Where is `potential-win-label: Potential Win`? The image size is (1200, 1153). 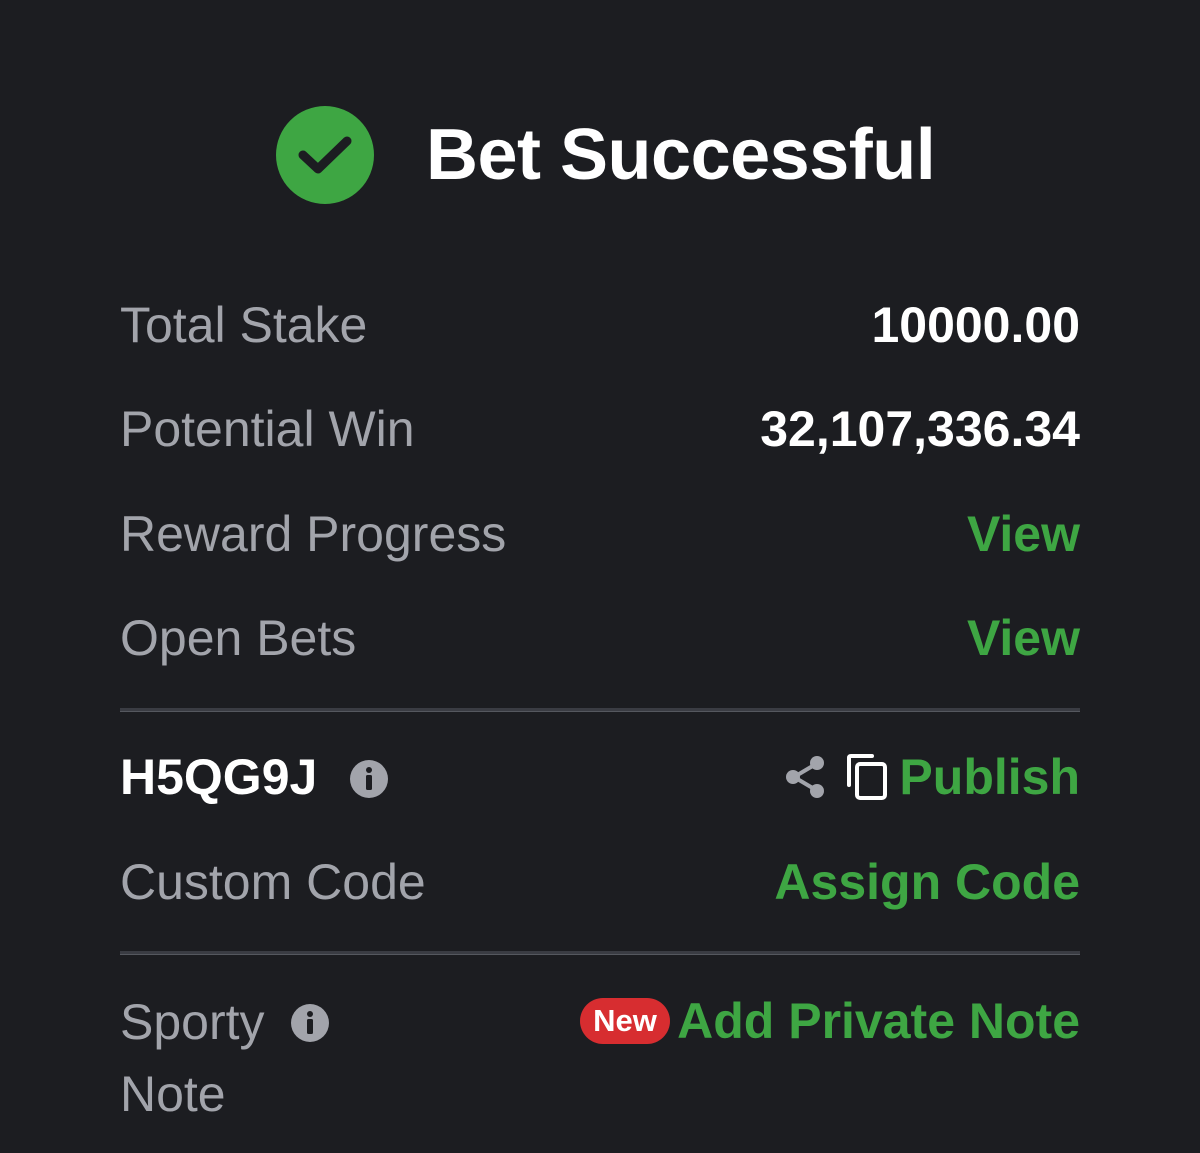
potential-win-label: Potential Win is located at coordinates (267, 429).